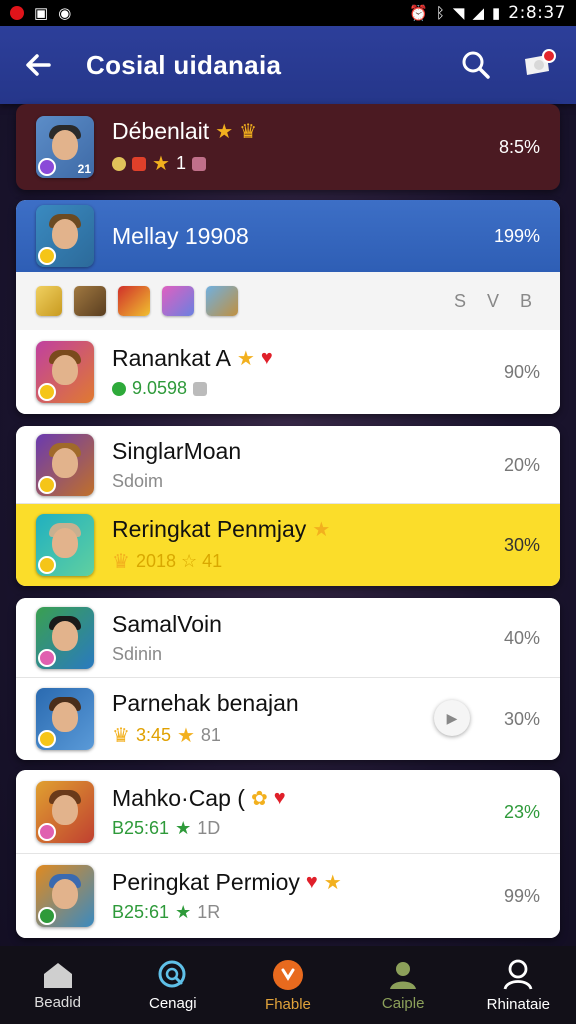 The width and height of the screenshot is (576, 1024). What do you see at coordinates (57, 975) in the screenshot?
I see `home-icon` at bounding box center [57, 975].